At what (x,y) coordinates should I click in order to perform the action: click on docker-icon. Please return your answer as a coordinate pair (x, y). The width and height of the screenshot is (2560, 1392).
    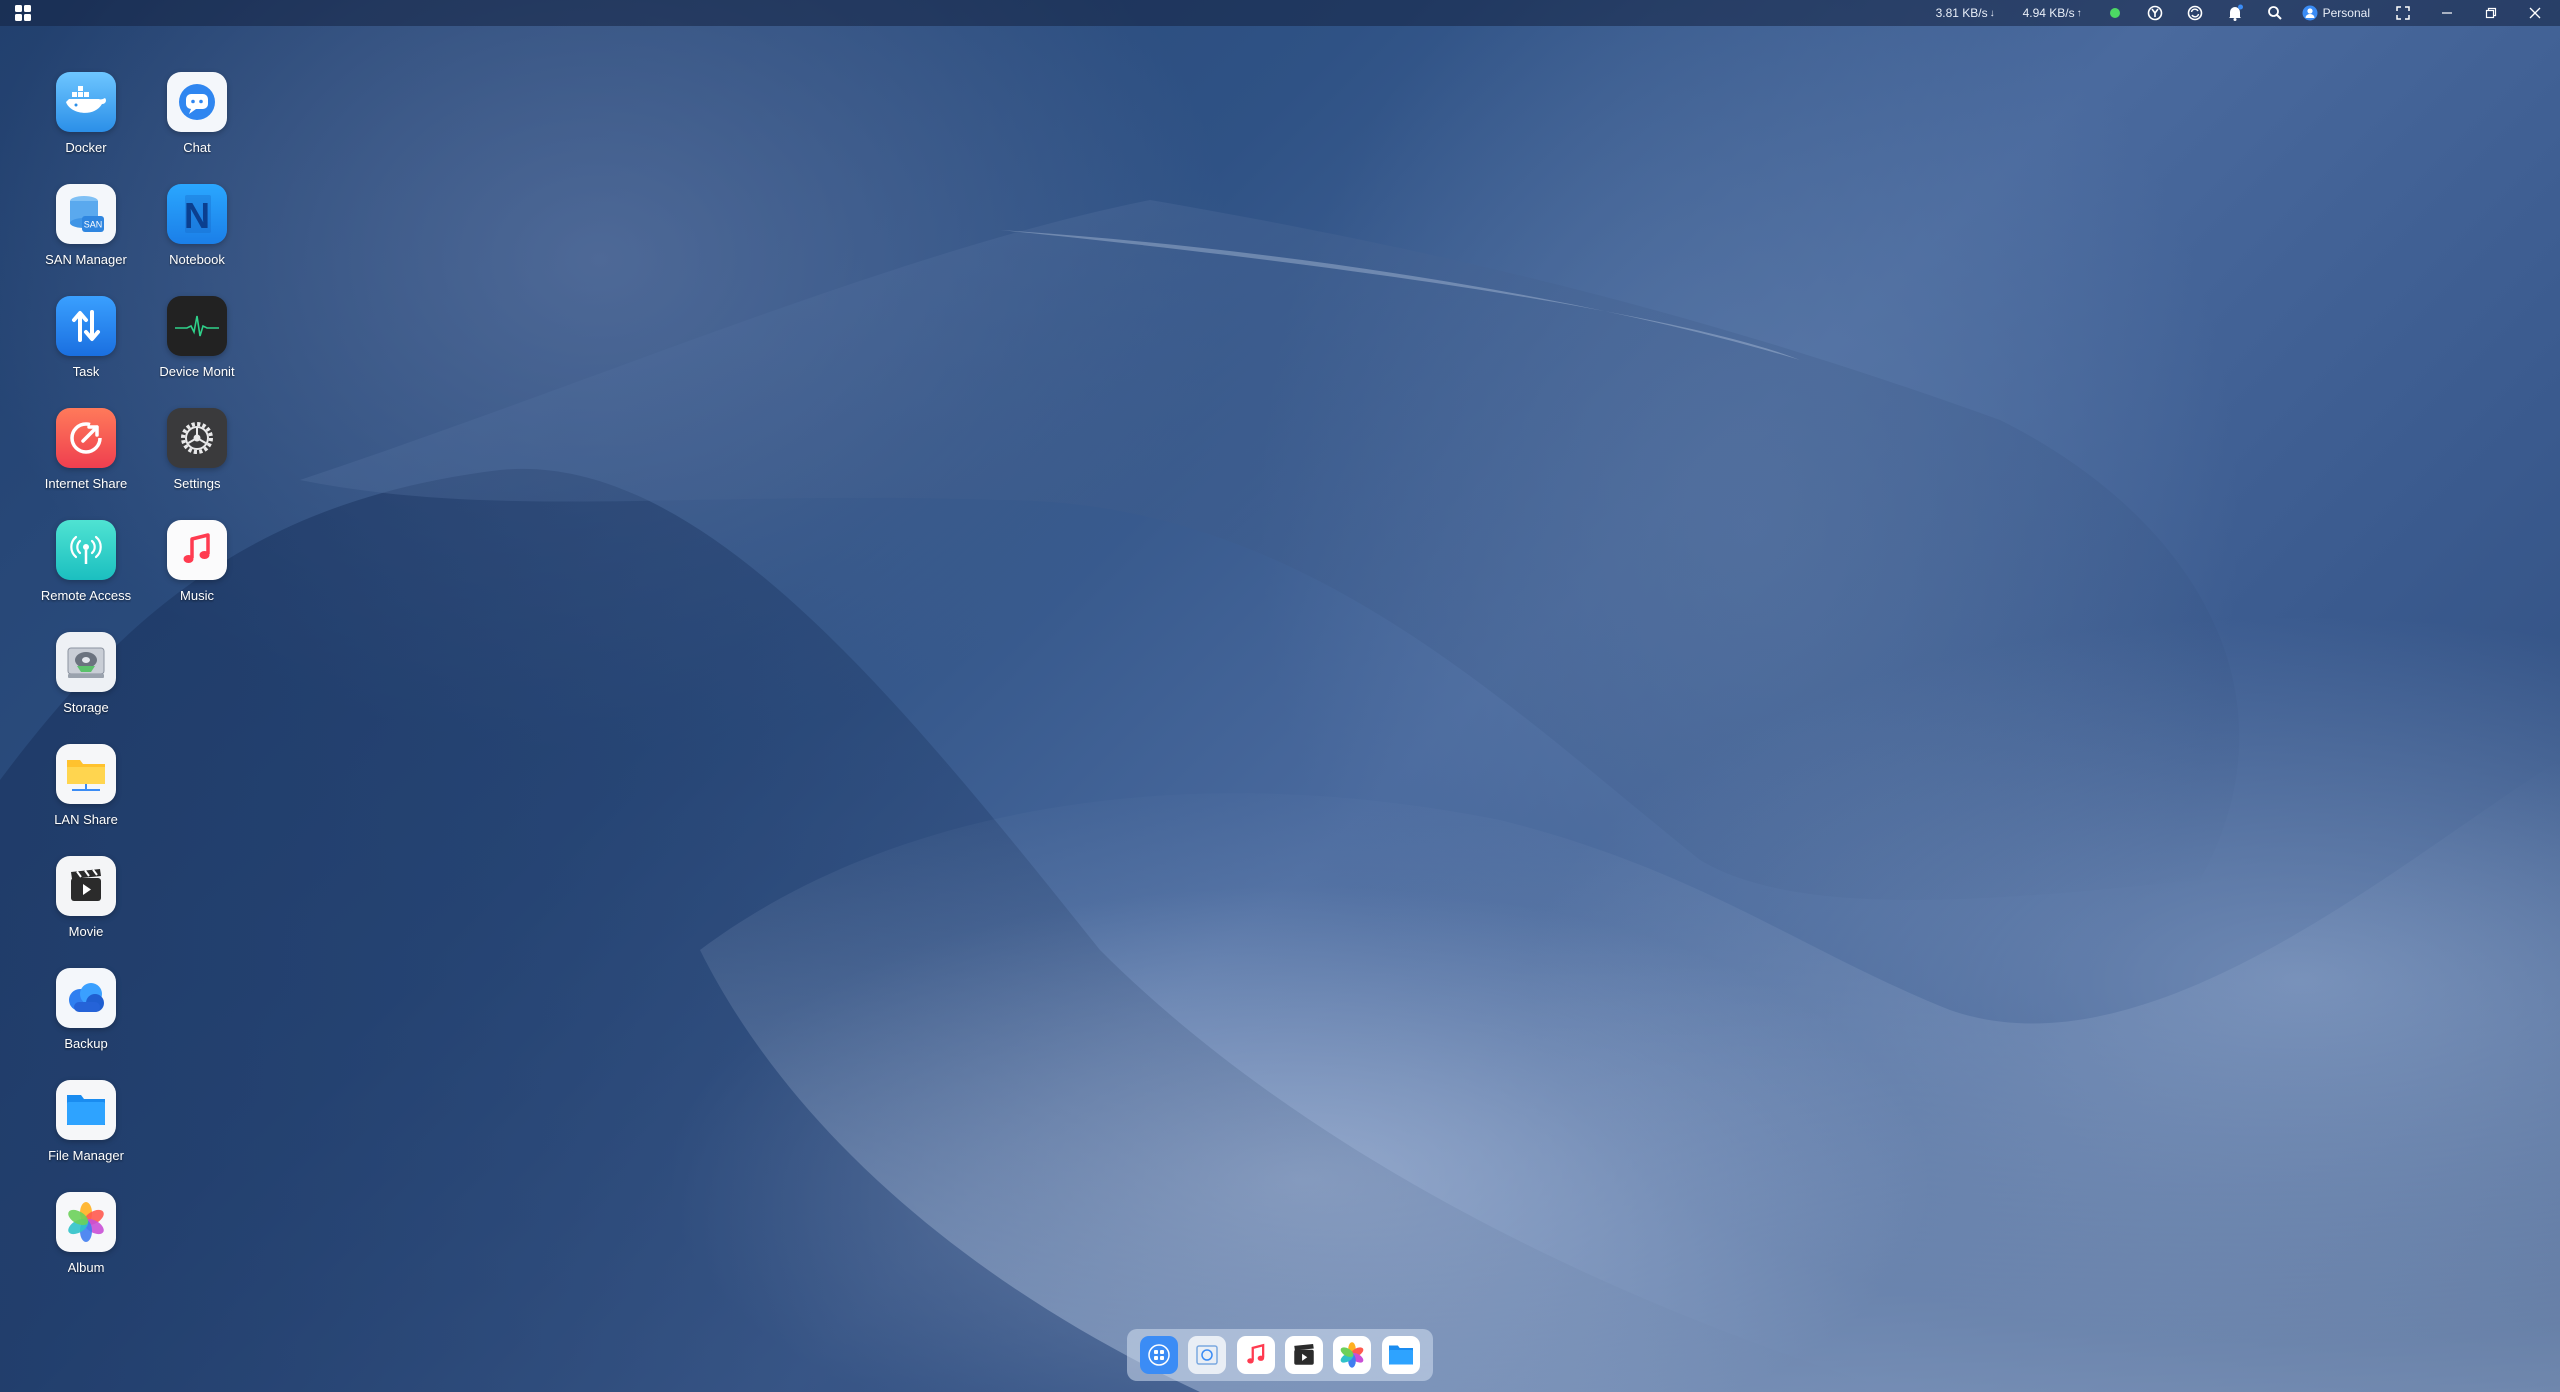
    Looking at the image, I should click on (86, 102).